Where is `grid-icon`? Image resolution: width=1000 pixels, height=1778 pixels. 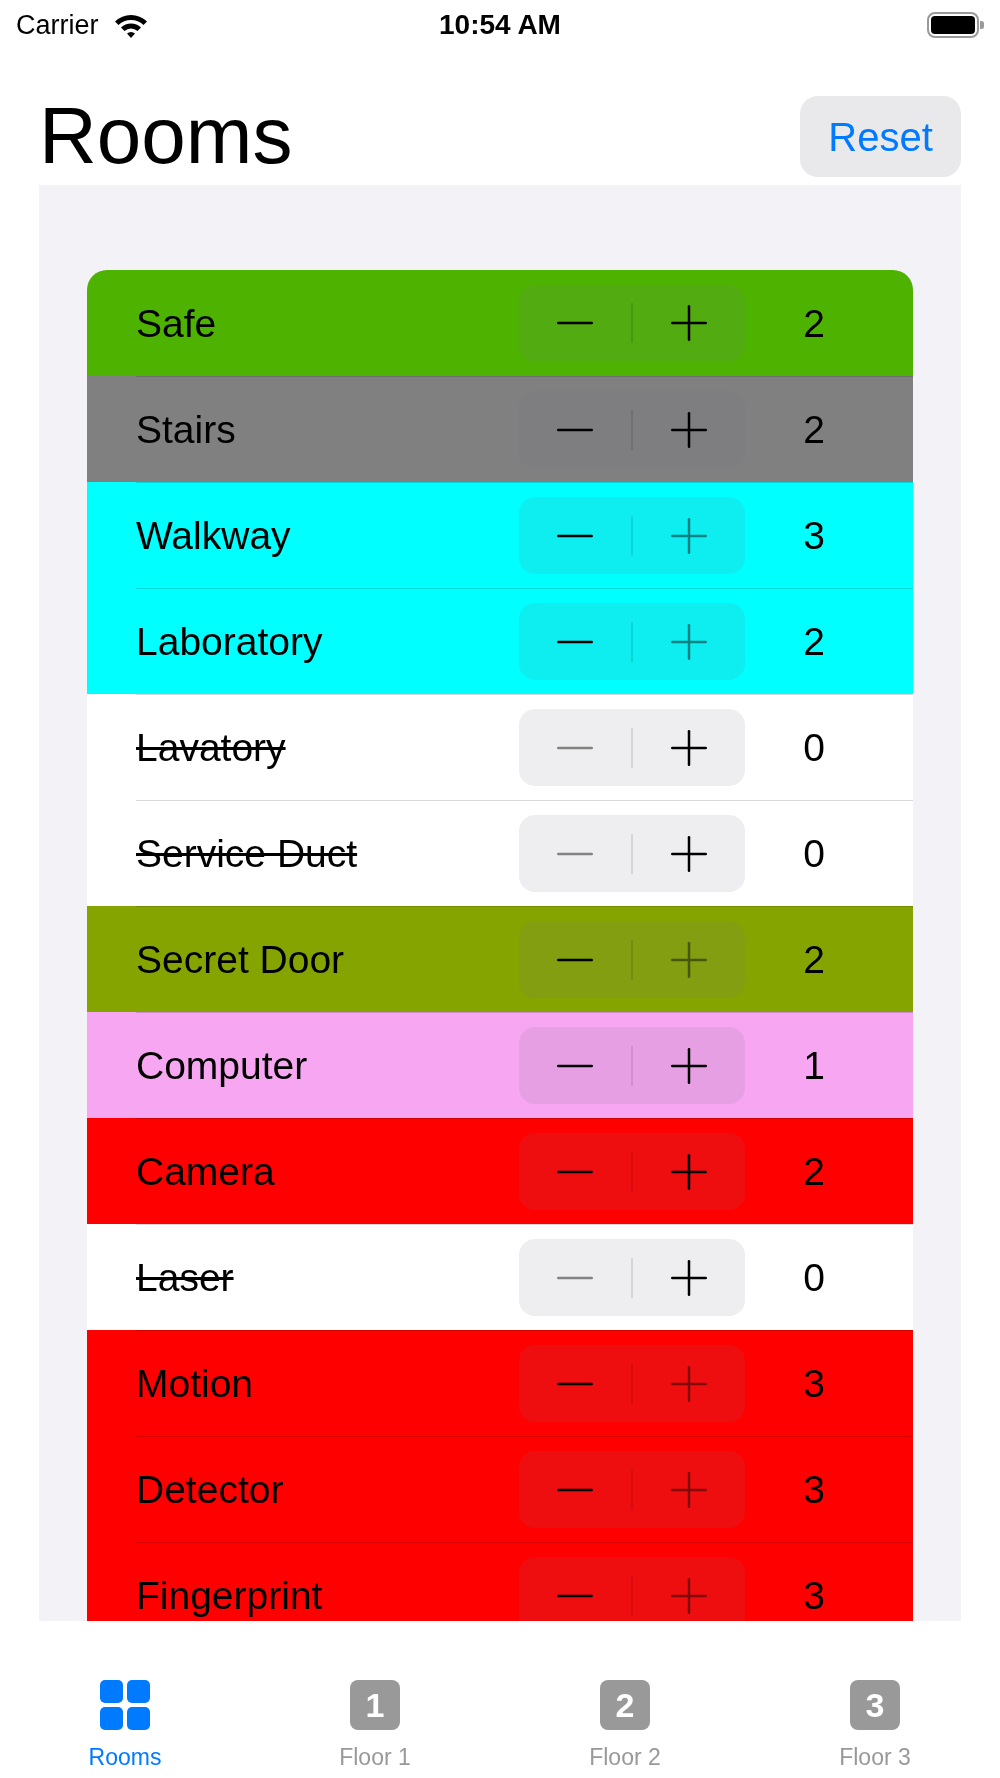
grid-icon is located at coordinates (125, 1705).